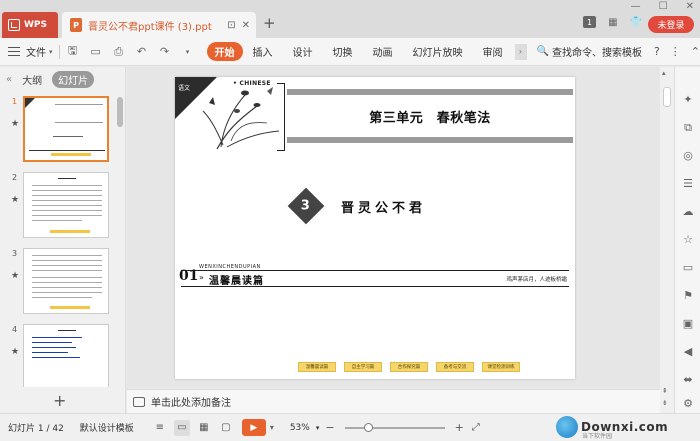 The height and width of the screenshot is (441, 700). I want to click on thumbnail-row: 1 ★, so click(59, 131).